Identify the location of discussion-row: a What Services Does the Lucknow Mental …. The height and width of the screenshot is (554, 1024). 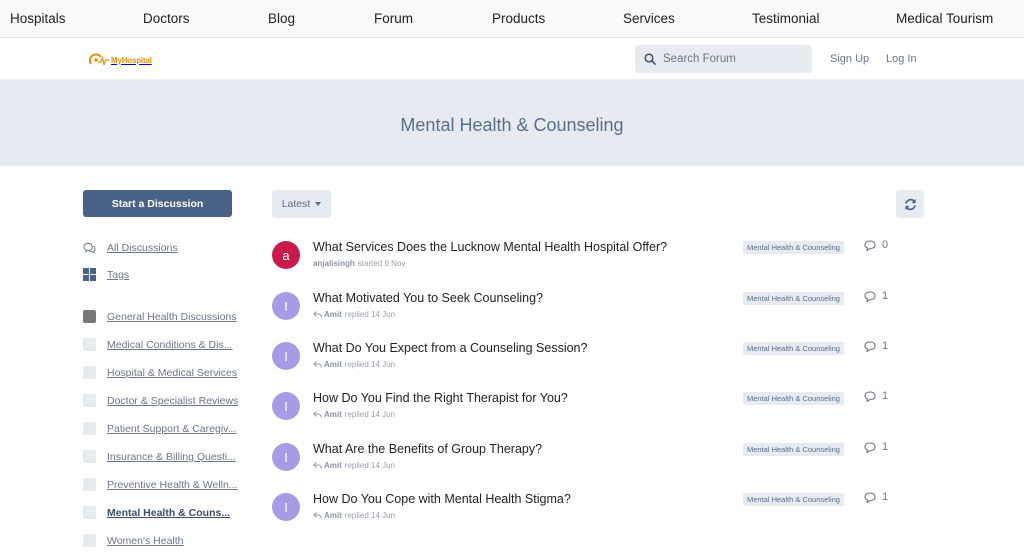
(592, 261).